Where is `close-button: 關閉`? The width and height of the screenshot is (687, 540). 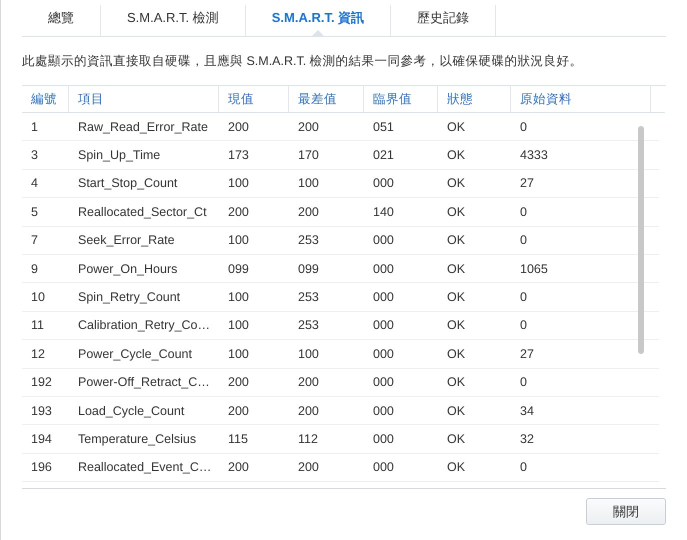
close-button: 關閉 is located at coordinates (626, 511).